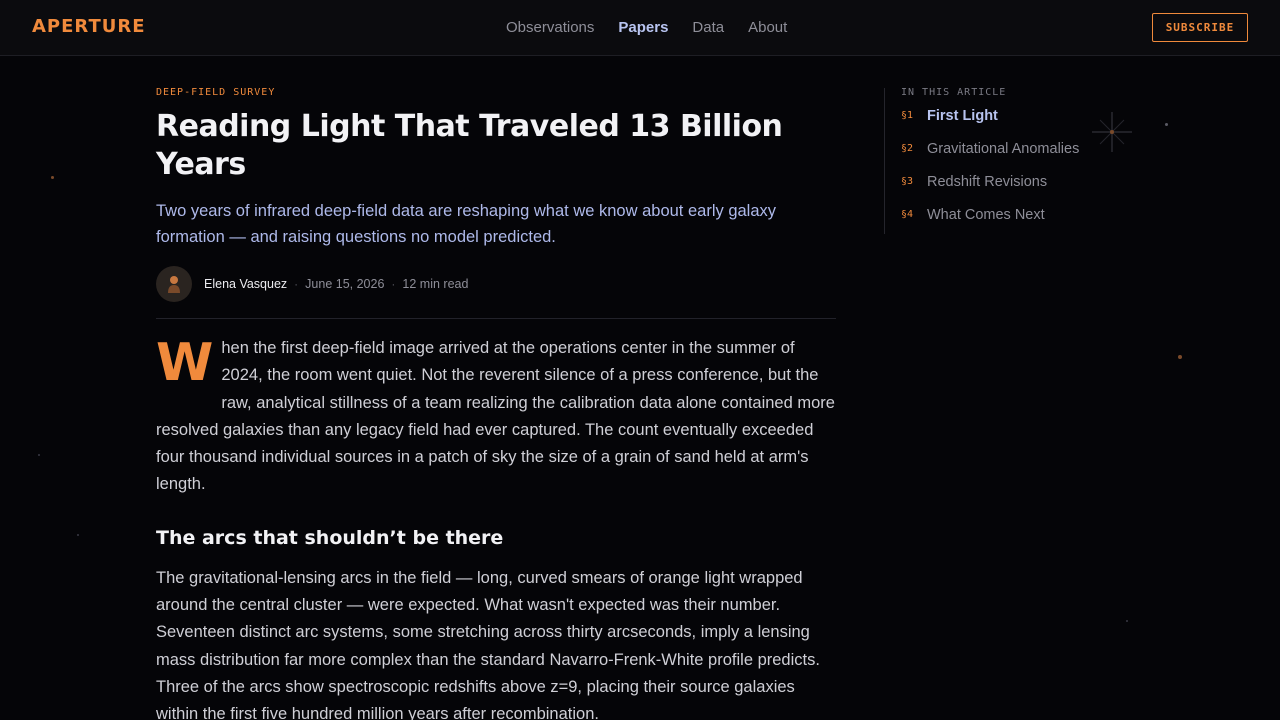 The width and height of the screenshot is (1280, 720). What do you see at coordinates (550, 29) in the screenshot?
I see `nav-observations: Observations` at bounding box center [550, 29].